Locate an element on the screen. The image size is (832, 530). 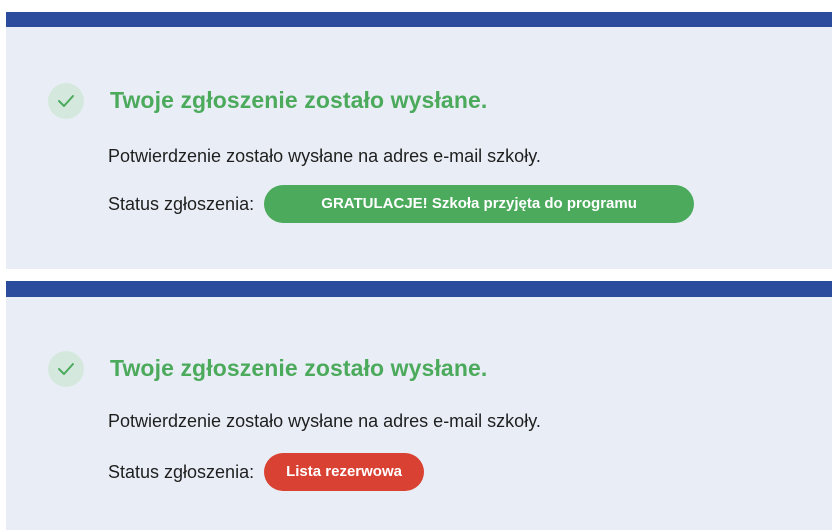
status-row: Status zgłoszenia: Lista rezerwowa is located at coordinates (266, 472).